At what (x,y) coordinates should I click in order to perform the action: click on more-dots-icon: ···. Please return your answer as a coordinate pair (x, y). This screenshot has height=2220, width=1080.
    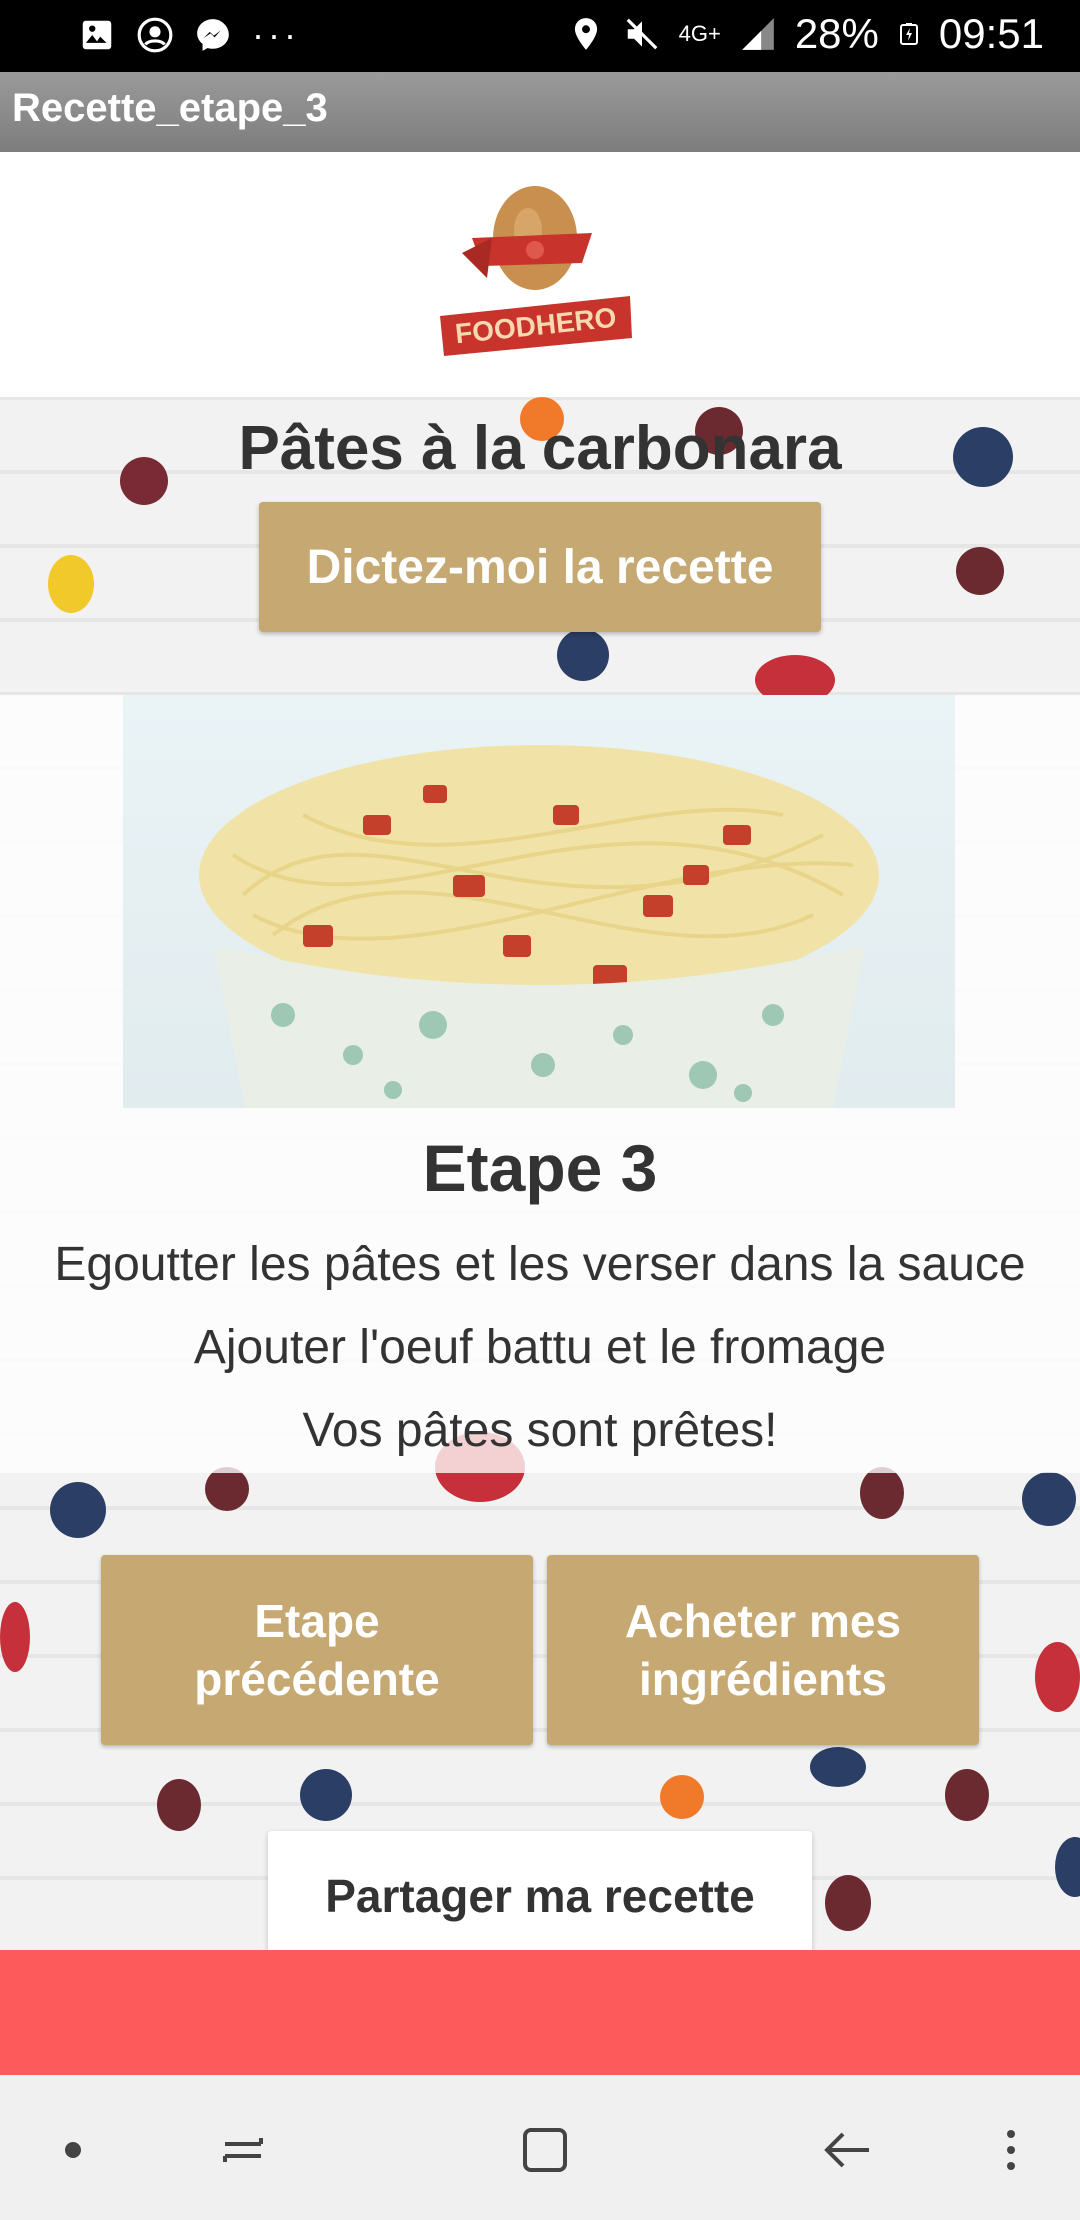
    Looking at the image, I should click on (276, 34).